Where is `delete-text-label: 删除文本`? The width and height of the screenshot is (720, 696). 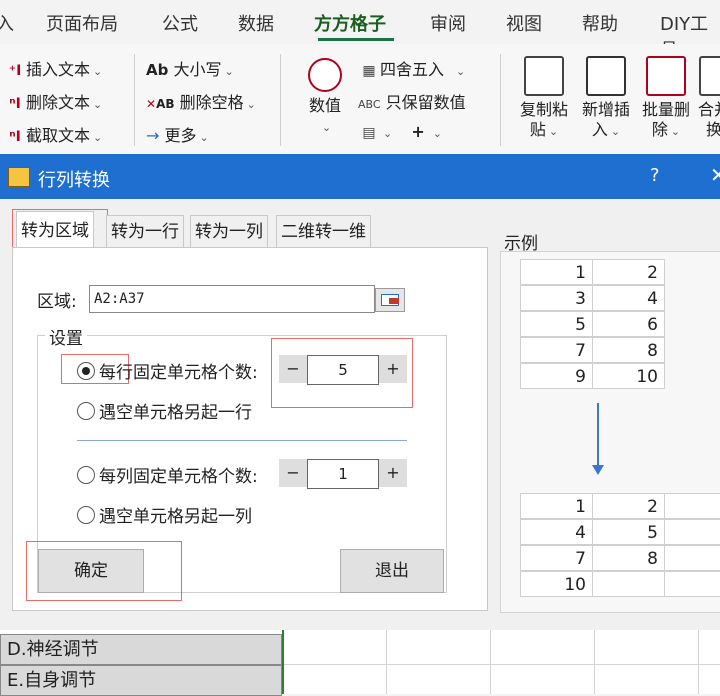
delete-text-label: 删除文本 is located at coordinates (58, 102).